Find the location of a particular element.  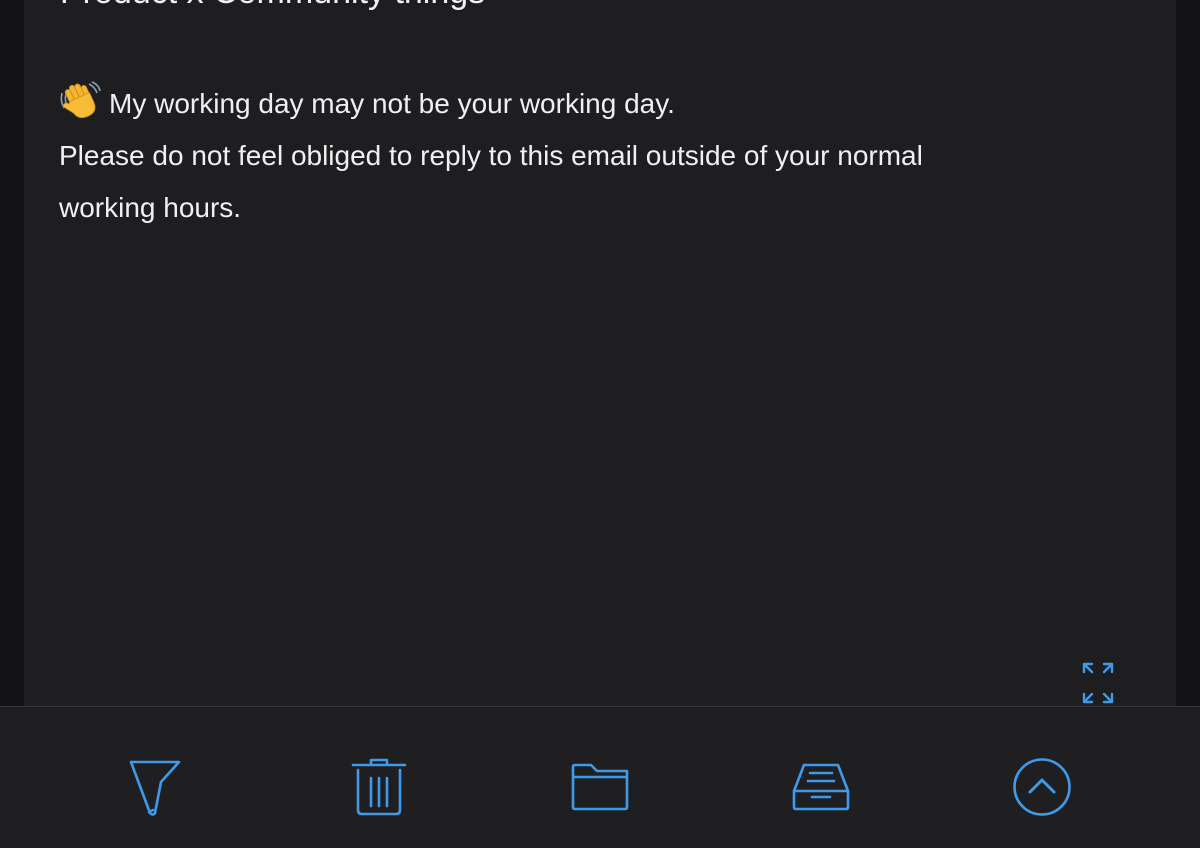

expand-button is located at coordinates (1098, 683).